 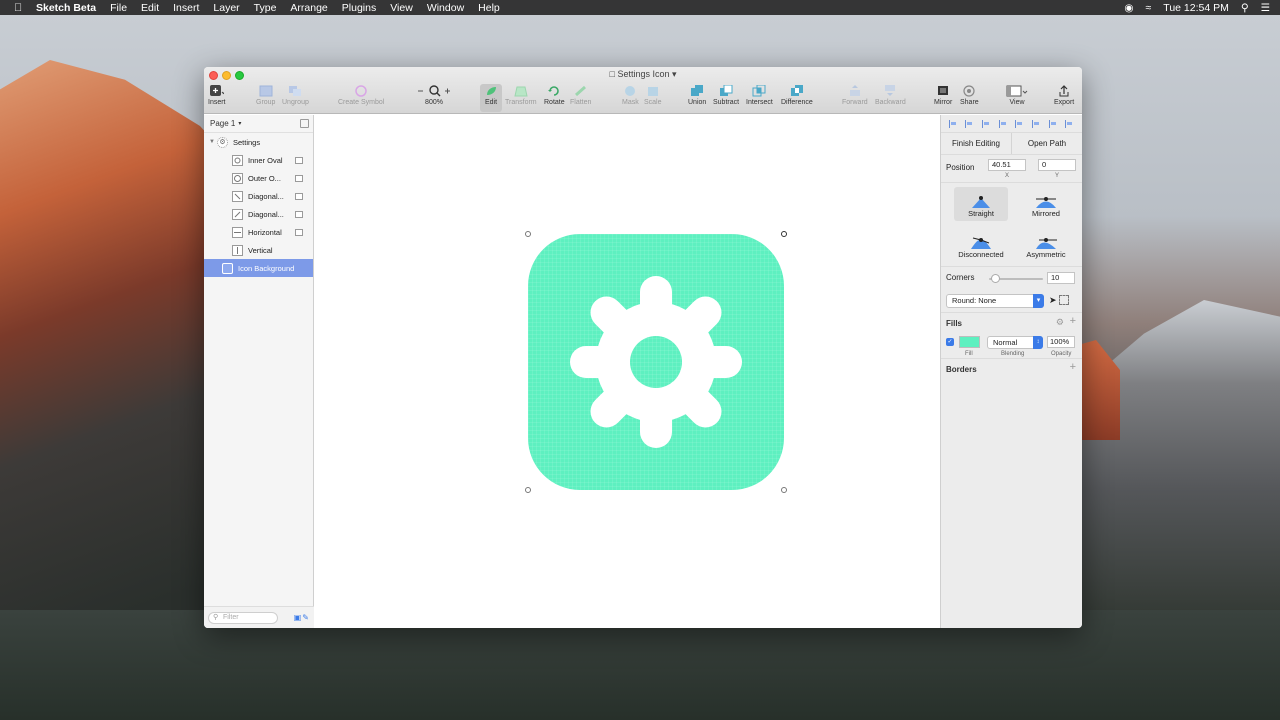 I want to click on align-bottom-icon, so click(x=1053, y=123).